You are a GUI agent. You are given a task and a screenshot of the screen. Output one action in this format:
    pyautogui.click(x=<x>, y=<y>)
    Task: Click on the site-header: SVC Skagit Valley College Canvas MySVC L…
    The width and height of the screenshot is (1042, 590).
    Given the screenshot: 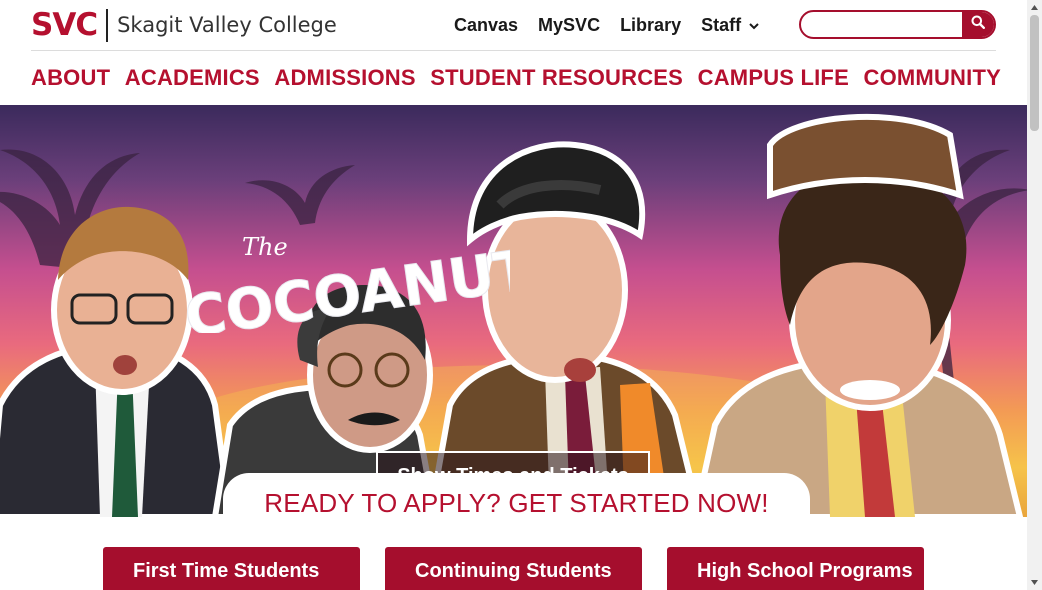 What is the action you would take?
    pyautogui.click(x=513, y=25)
    